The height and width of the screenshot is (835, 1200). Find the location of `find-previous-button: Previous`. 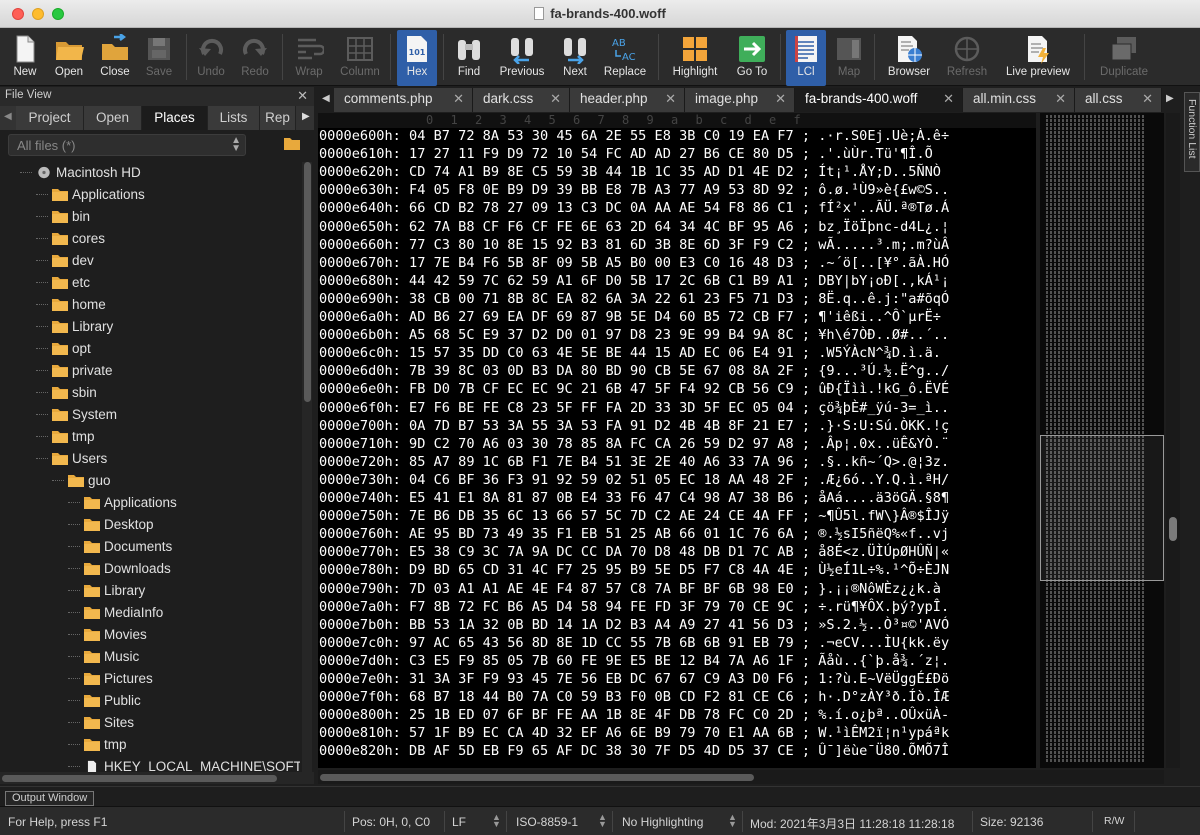

find-previous-button: Previous is located at coordinates (522, 58).